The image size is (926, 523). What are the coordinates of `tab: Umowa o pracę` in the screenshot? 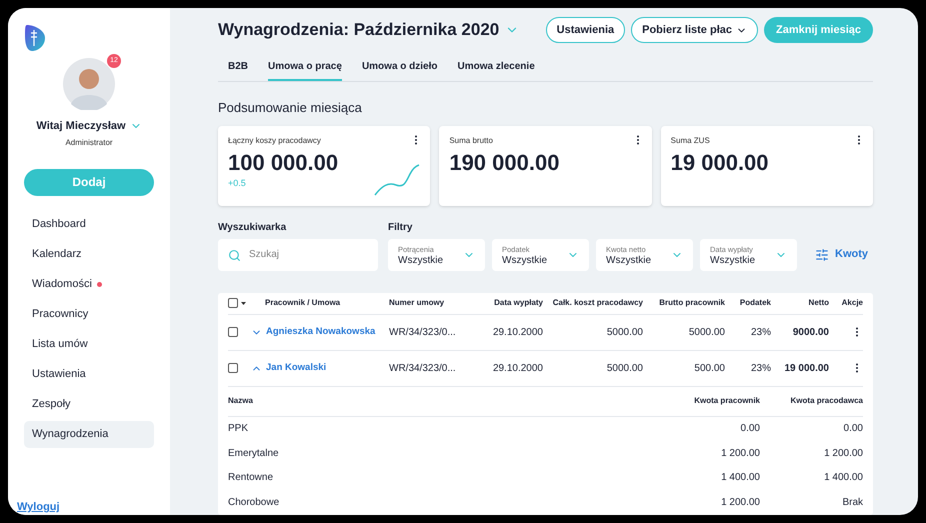 It's located at (305, 70).